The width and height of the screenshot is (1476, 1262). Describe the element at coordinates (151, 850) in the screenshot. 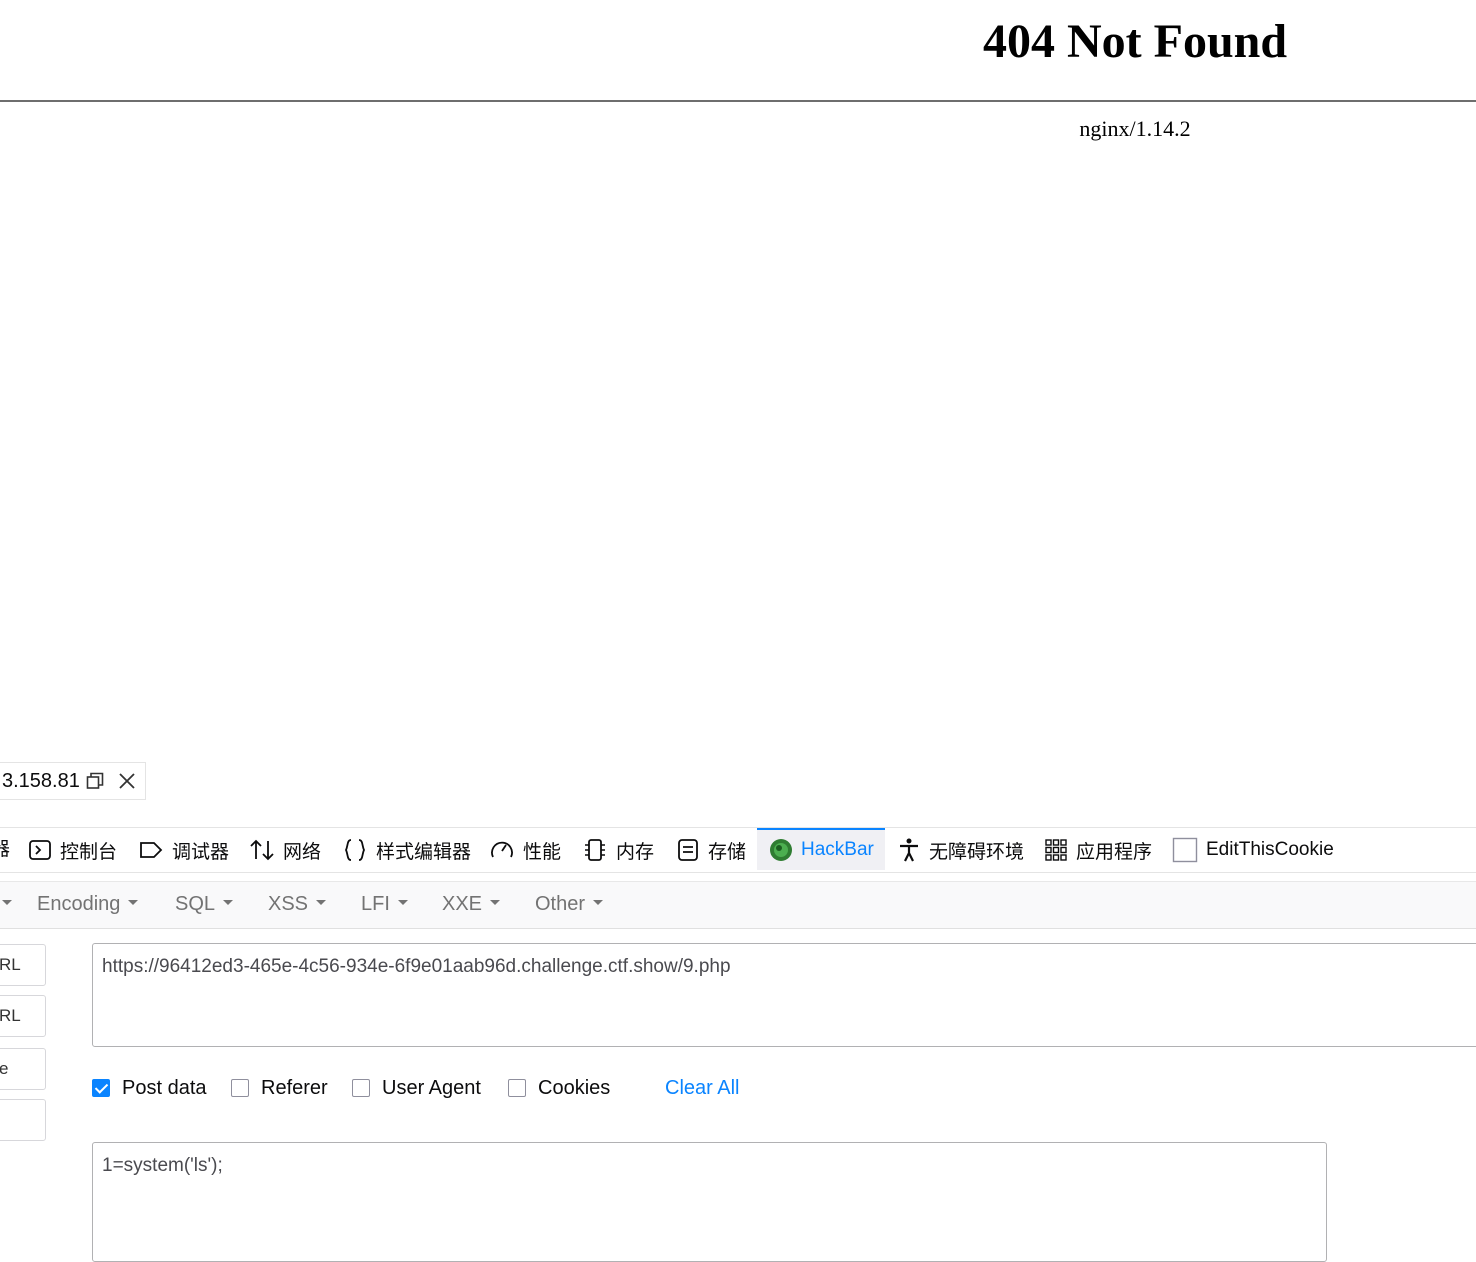

I see `debugger-icon` at that location.